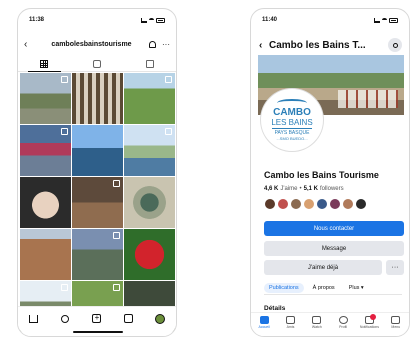  I want to click on liked-button: J'aime déjà, so click(323, 267).